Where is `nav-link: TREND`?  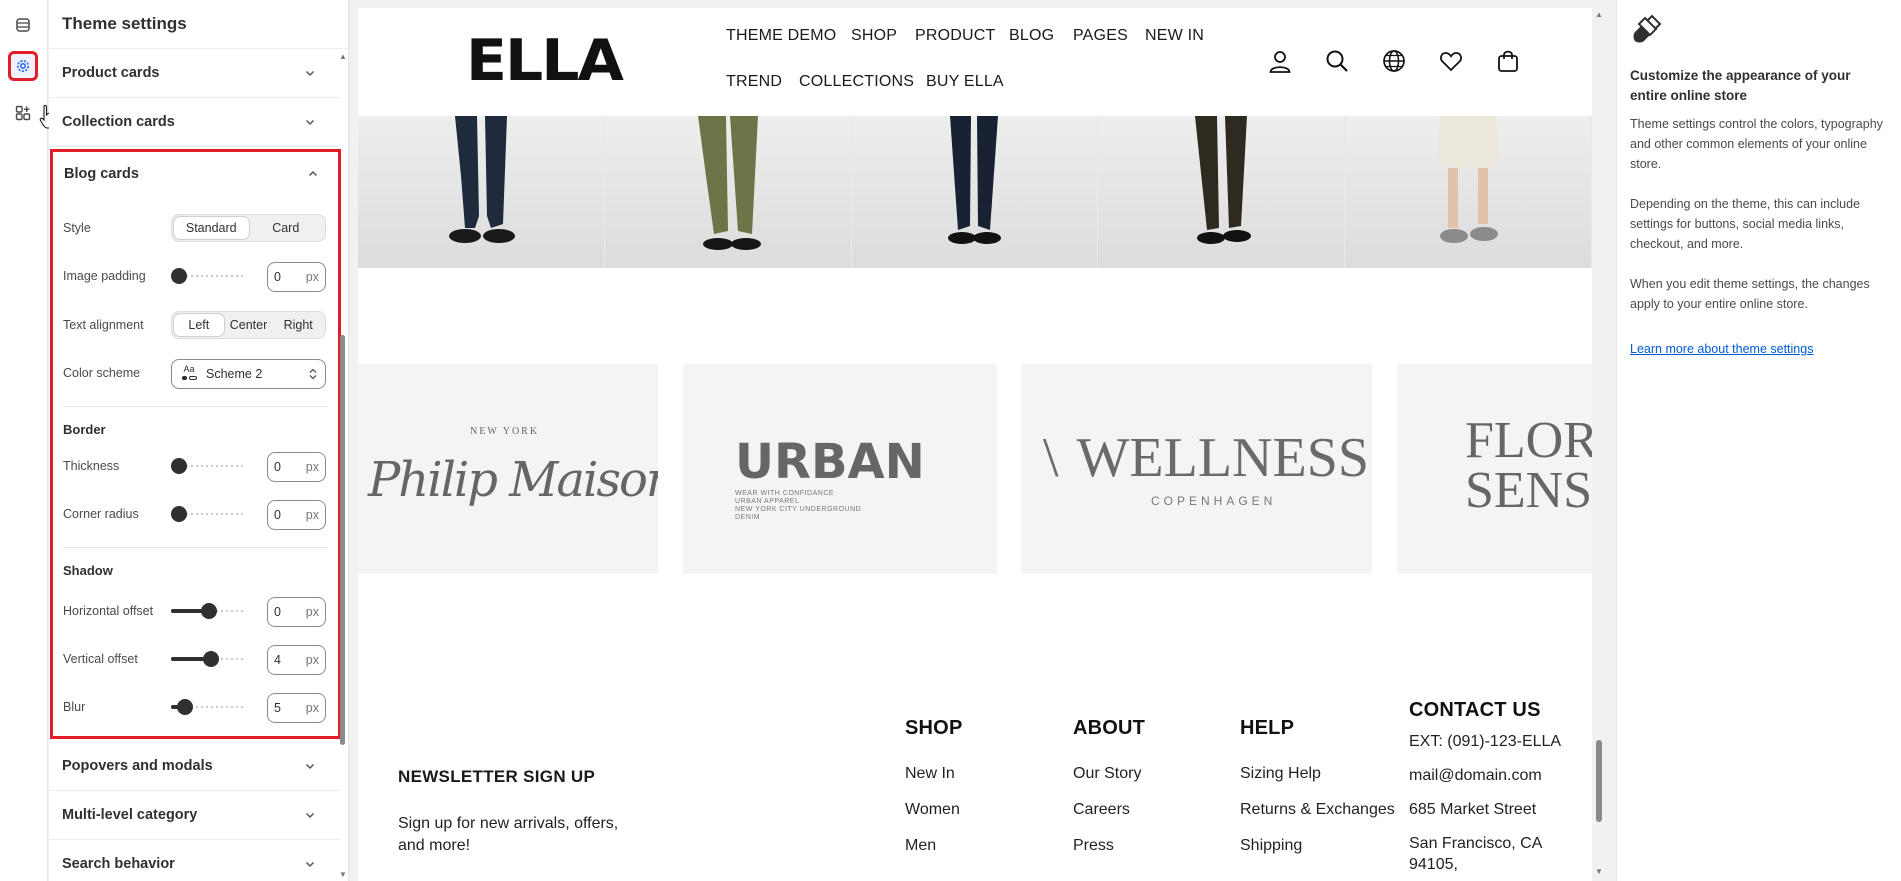
nav-link: TREND is located at coordinates (754, 82).